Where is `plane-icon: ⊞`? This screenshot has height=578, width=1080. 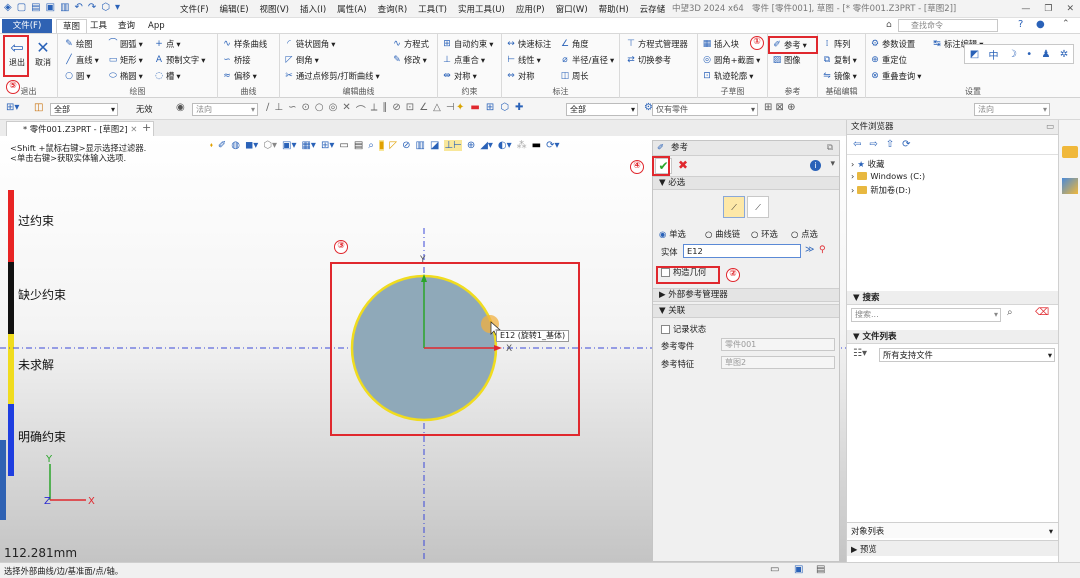
plane-icon: ⊞ is located at coordinates (490, 107).